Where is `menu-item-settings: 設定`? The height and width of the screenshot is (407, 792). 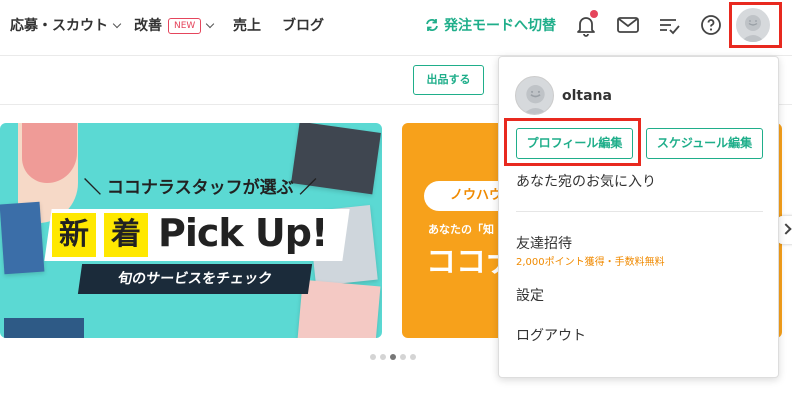 menu-item-settings: 設定 is located at coordinates (530, 295).